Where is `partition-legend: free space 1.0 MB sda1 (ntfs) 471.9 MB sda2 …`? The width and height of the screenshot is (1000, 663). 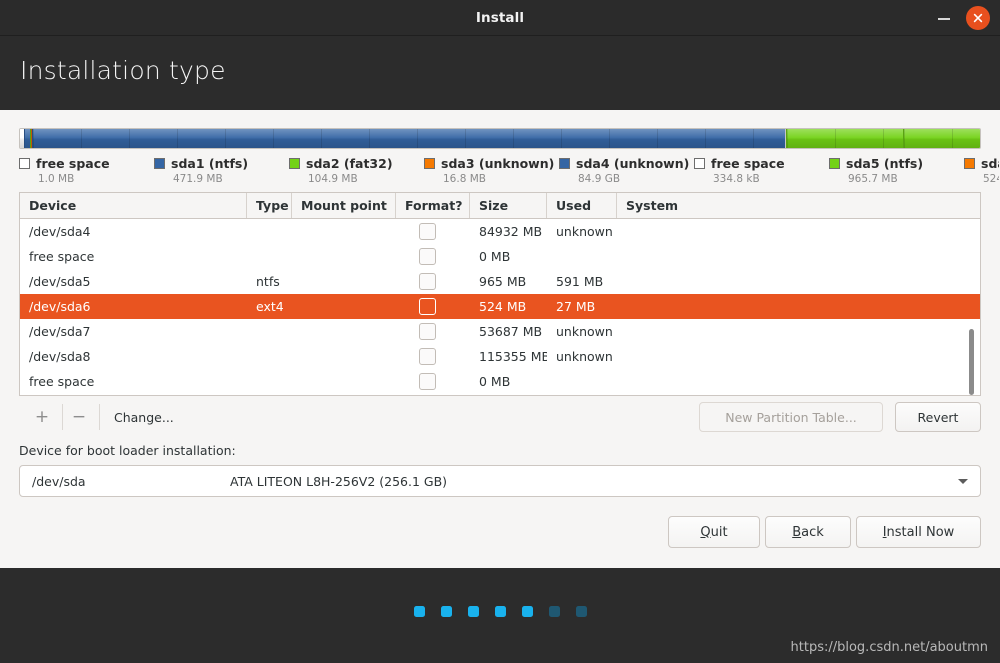 partition-legend: free space 1.0 MB sda1 (ntfs) 471.9 MB sda2 … is located at coordinates (509, 171).